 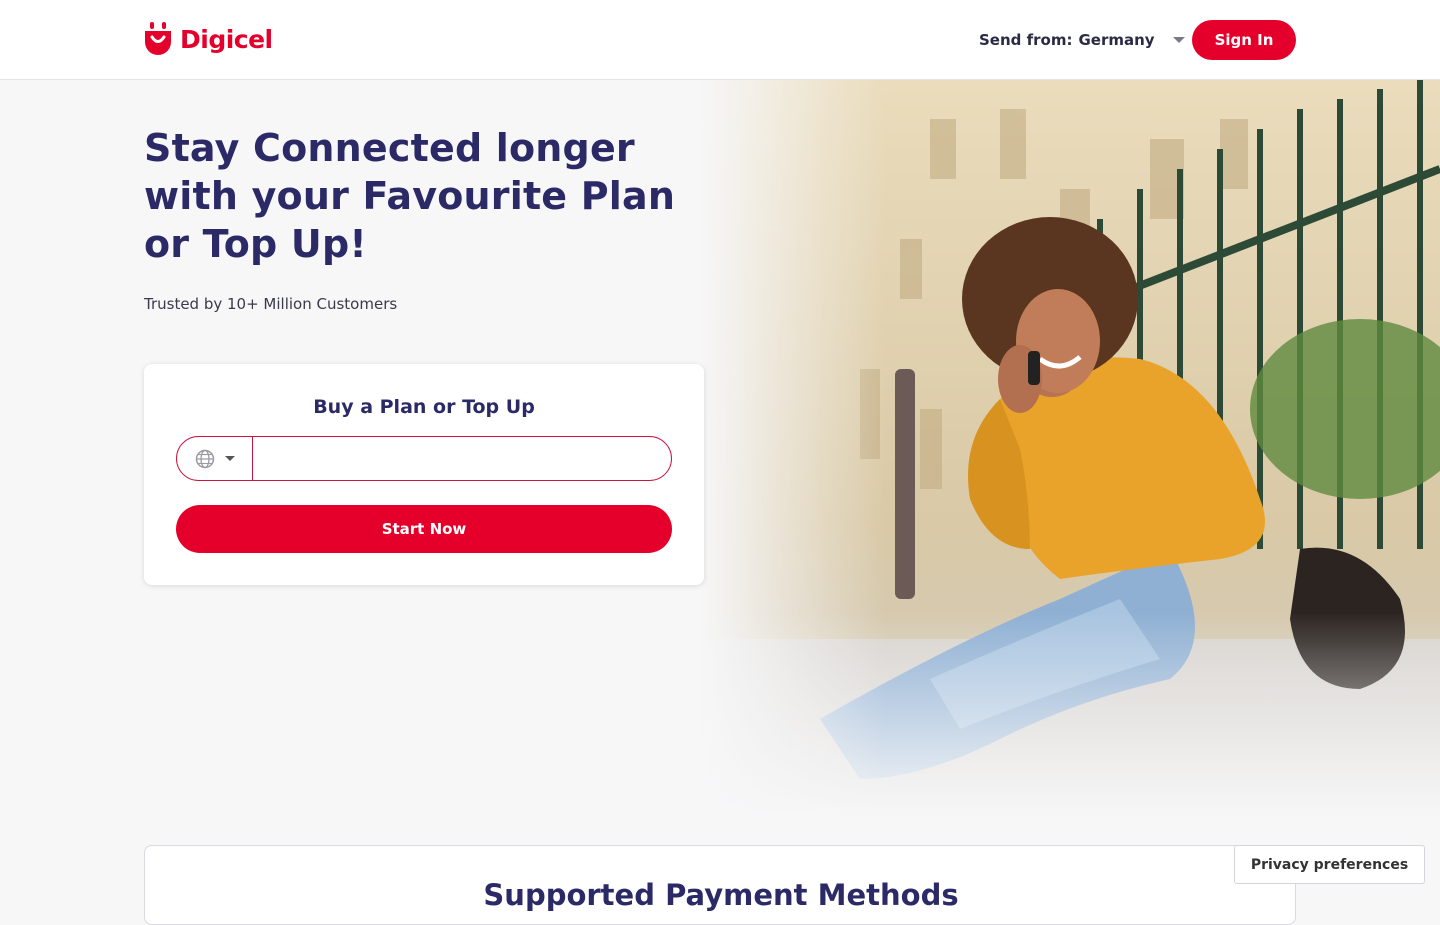 I want to click on payment-methods-title: Supported Payment Methods, so click(x=721, y=895).